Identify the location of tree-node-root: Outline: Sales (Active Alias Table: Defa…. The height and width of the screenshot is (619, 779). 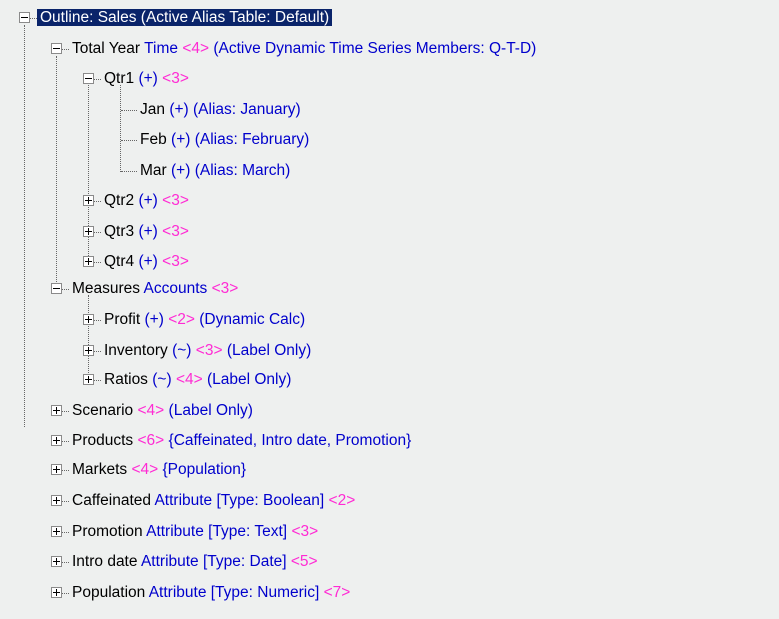
(389, 18).